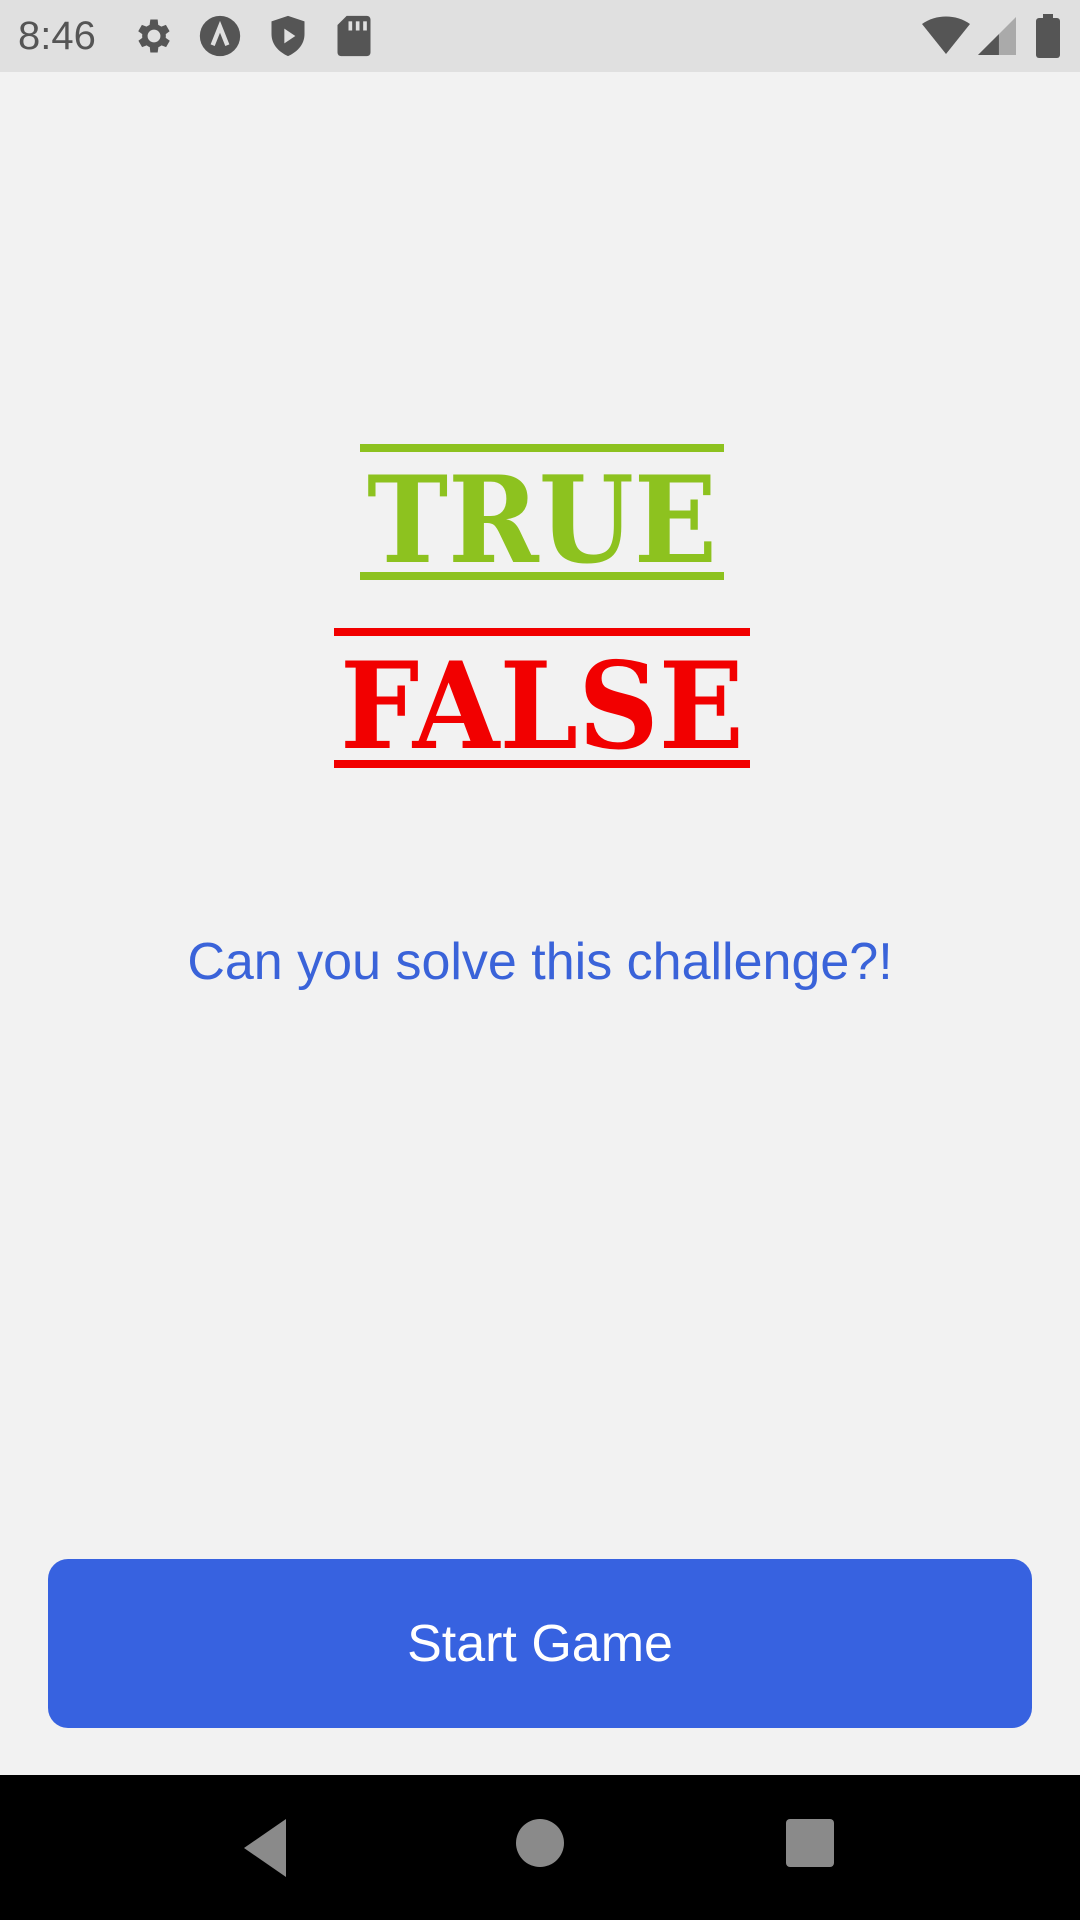 The image size is (1080, 1920). I want to click on battery-icon, so click(1048, 38).